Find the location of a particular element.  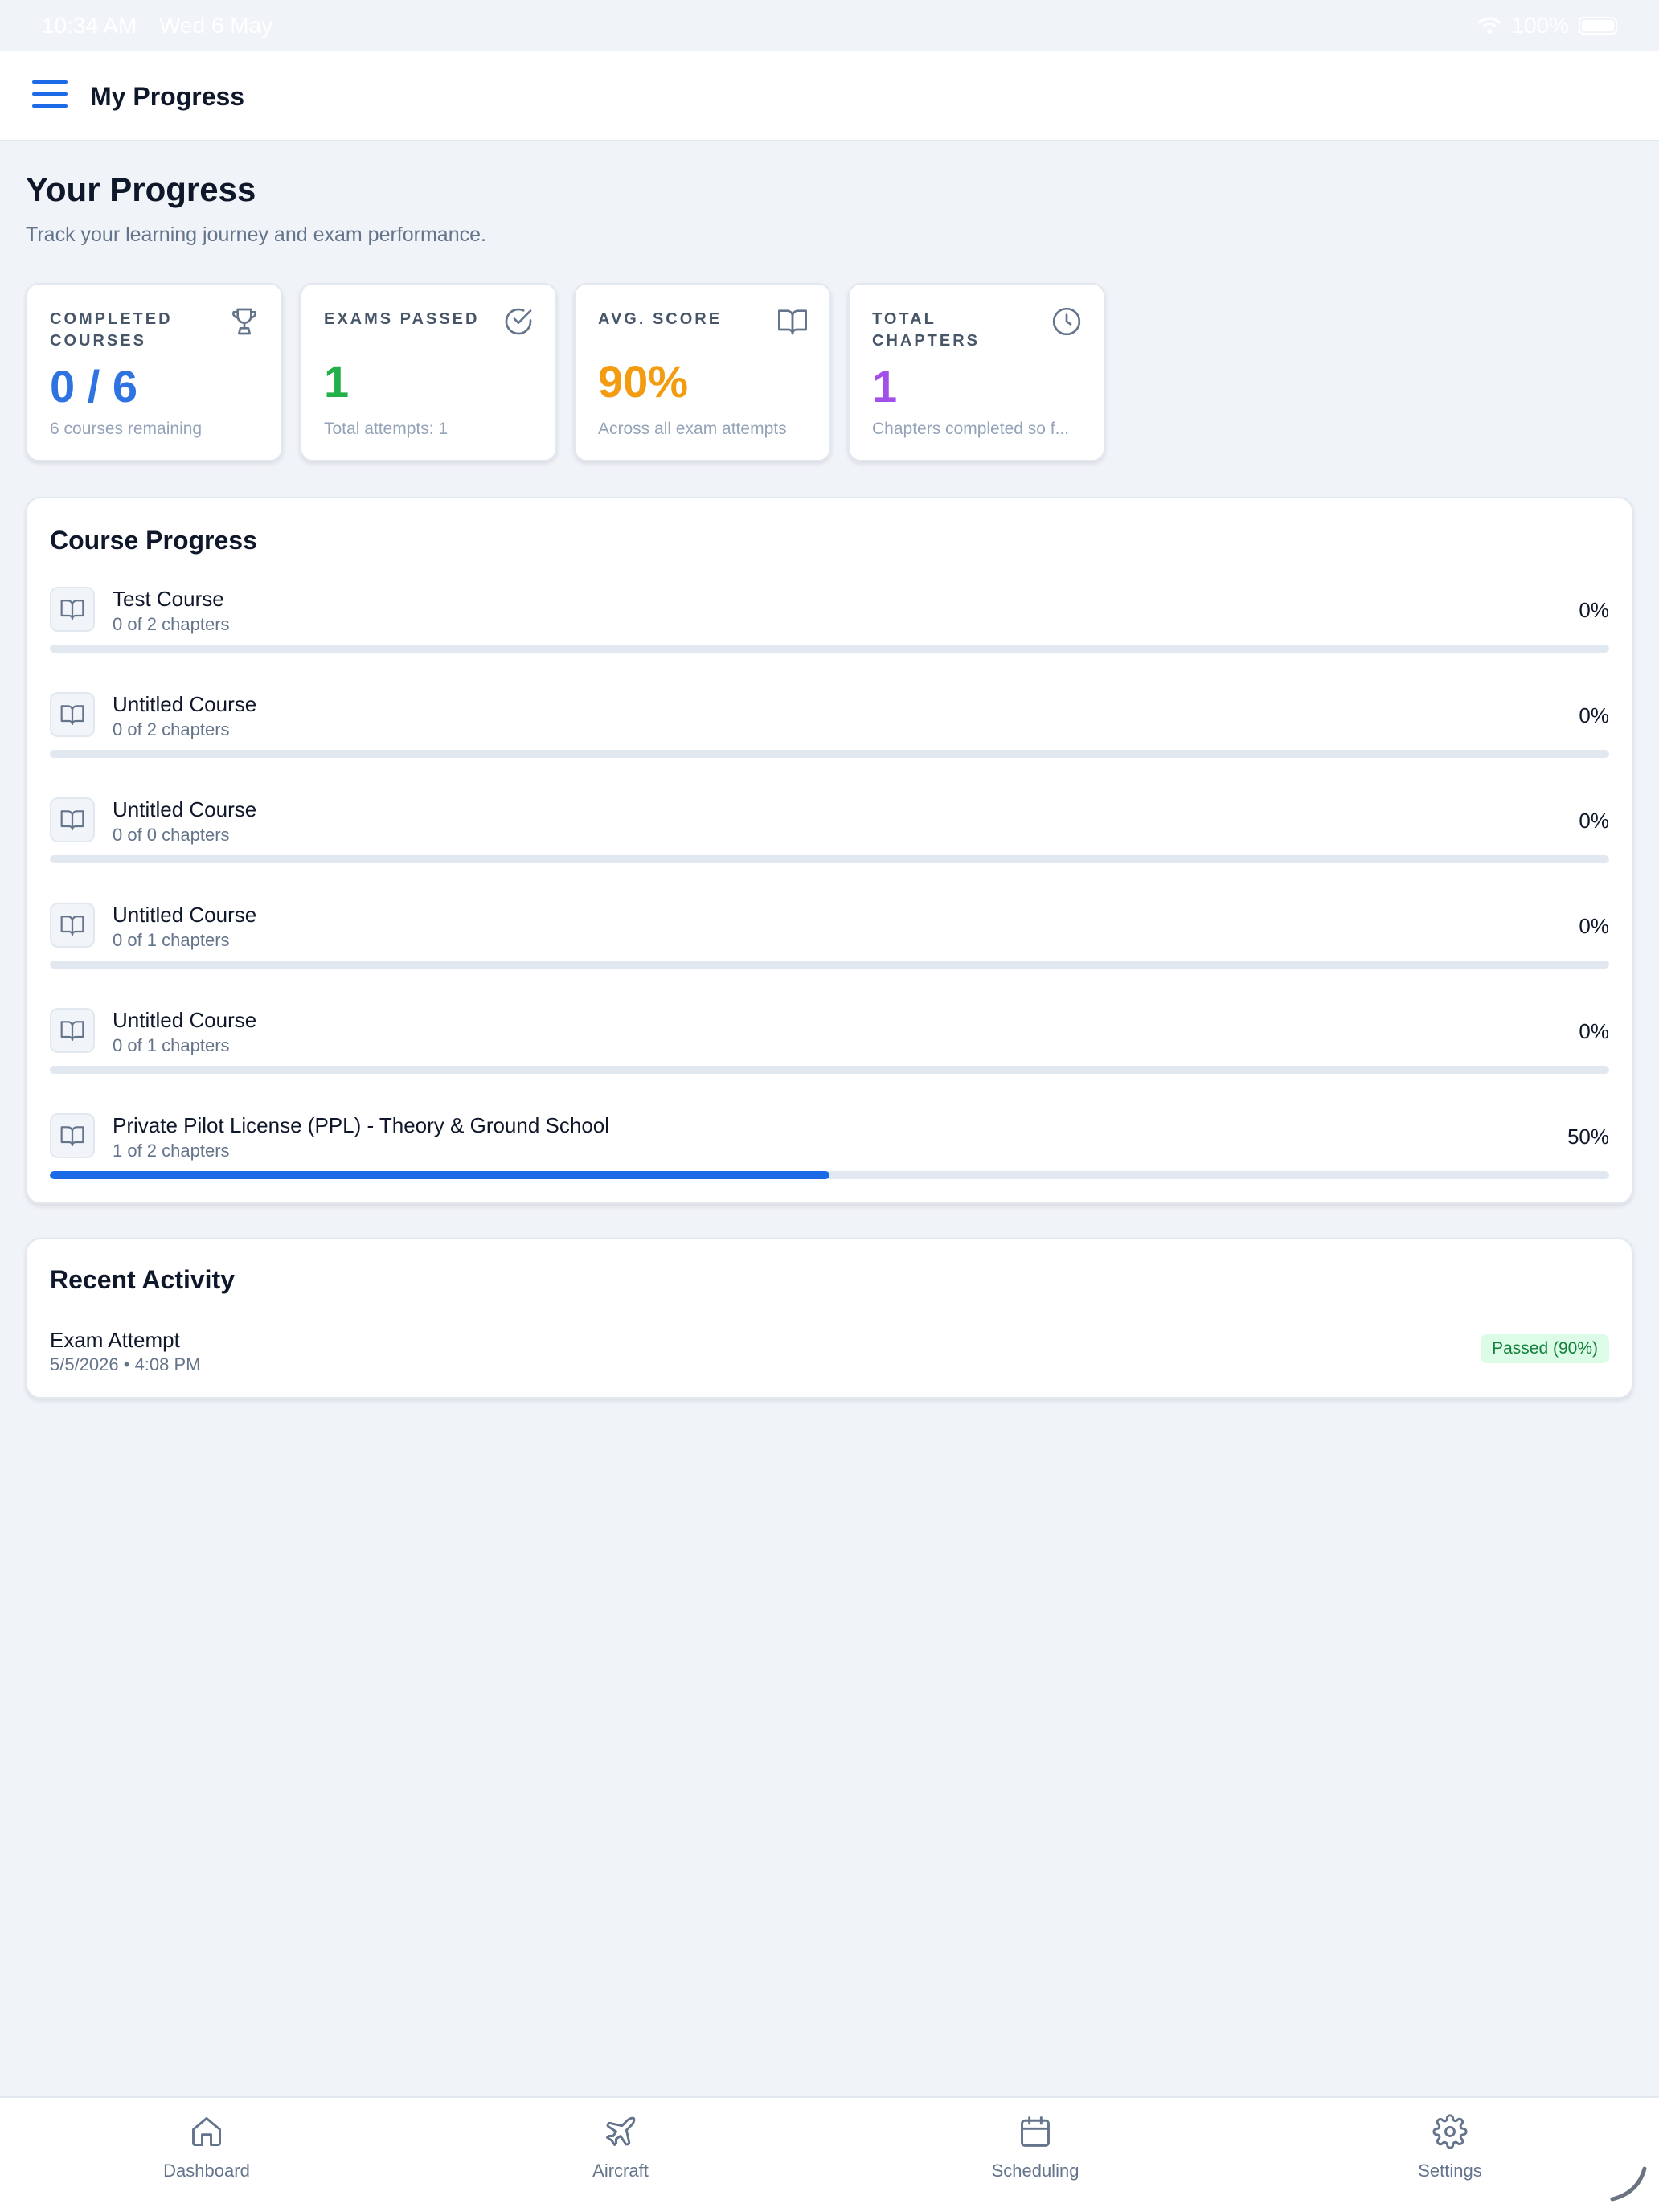

calendar-icon is located at coordinates (1035, 2131).